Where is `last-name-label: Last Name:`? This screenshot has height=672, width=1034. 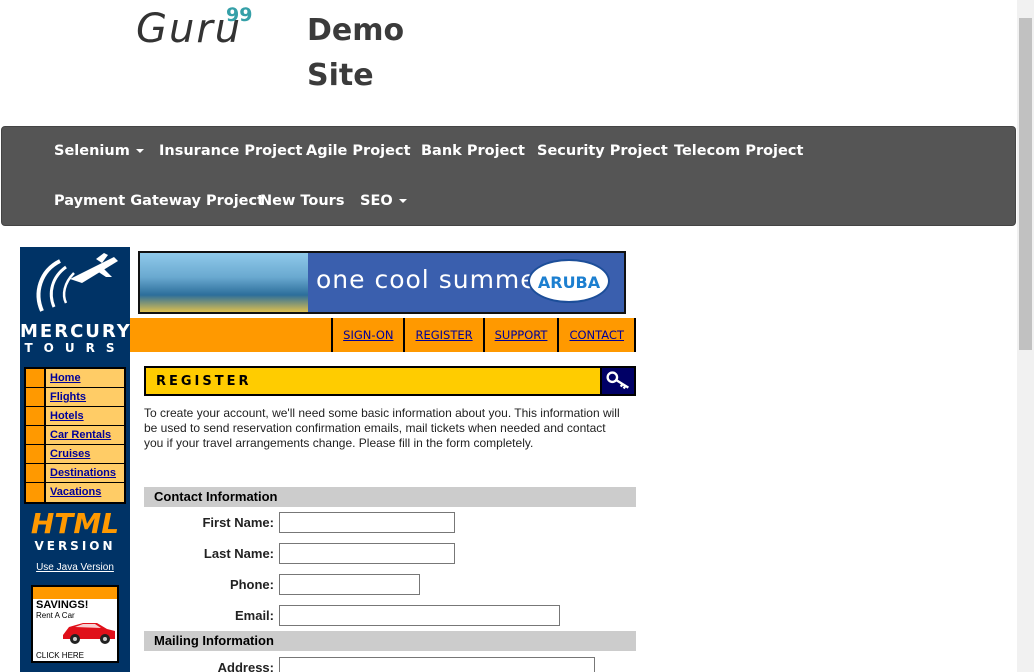 last-name-label: Last Name: is located at coordinates (238, 553).